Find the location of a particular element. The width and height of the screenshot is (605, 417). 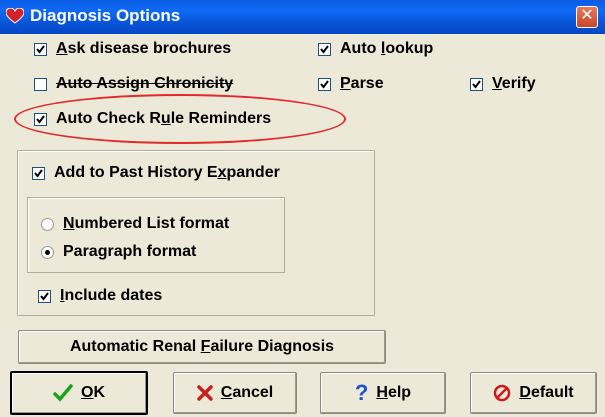

verify-checkbox: Verify is located at coordinates (503, 84).